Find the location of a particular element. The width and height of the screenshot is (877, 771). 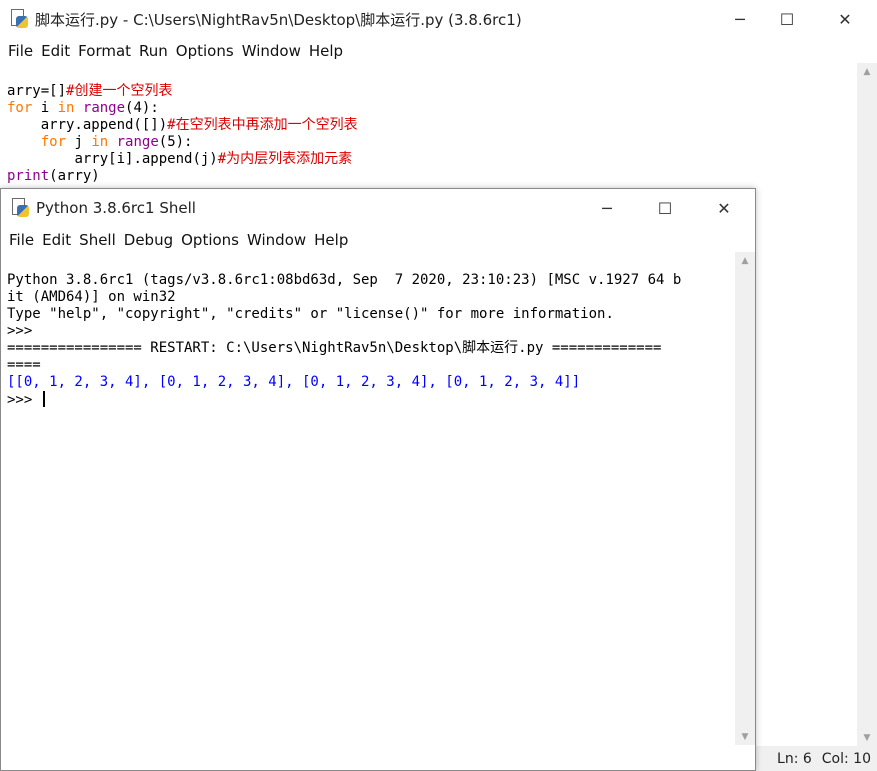

code-line-6: print(arry) is located at coordinates (53, 176).